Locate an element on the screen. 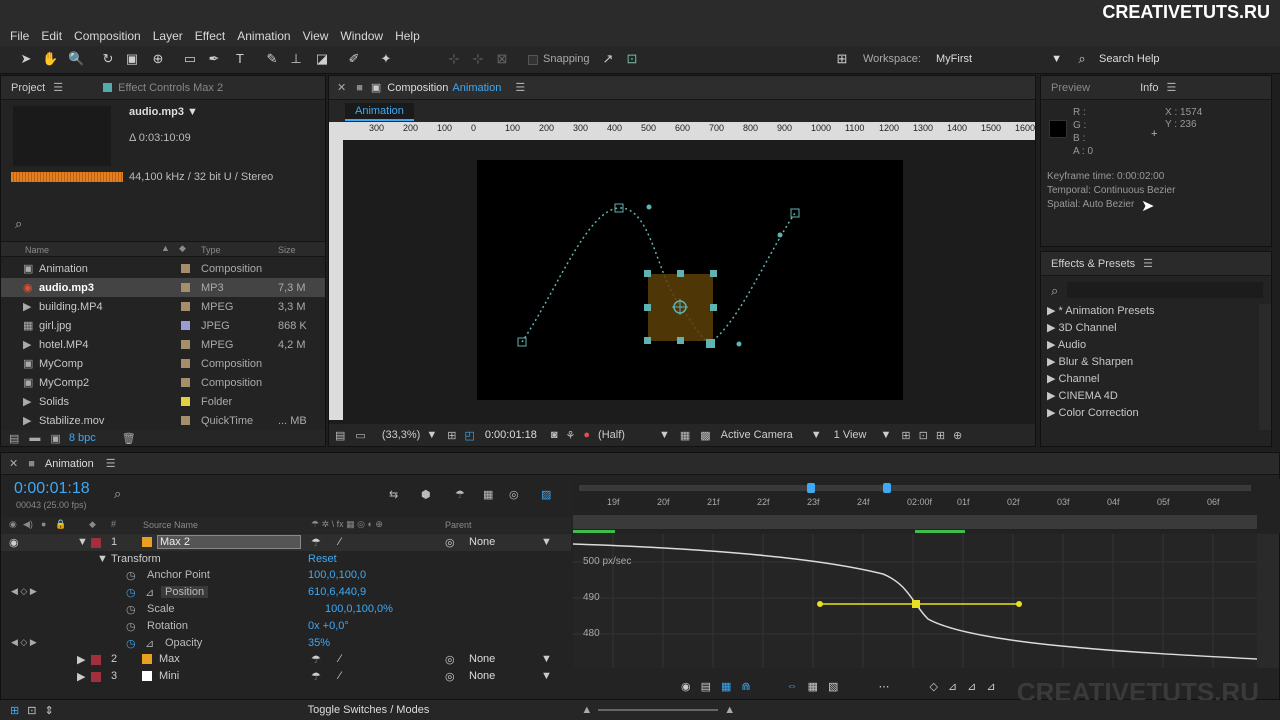 This screenshot has height=720, width=1280. menu-layer: Layer is located at coordinates (168, 36).